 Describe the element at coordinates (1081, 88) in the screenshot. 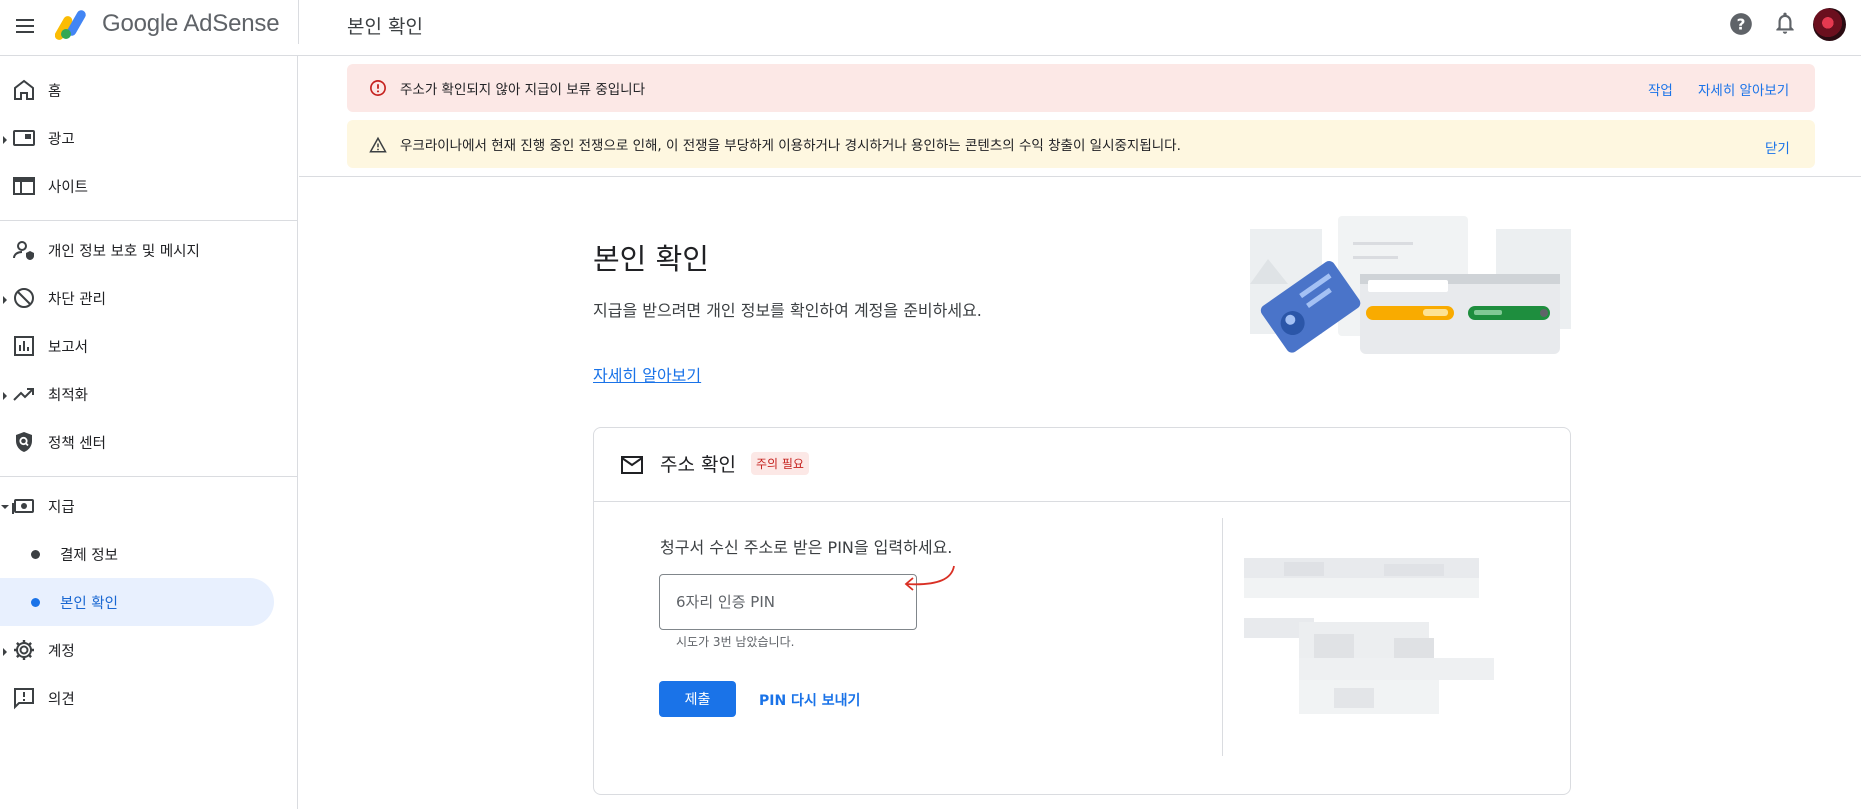

I see `address-error-banner: 주소가 확인되지 않아 지급이 보류 중입니다 작업 자세히 알아보기` at that location.